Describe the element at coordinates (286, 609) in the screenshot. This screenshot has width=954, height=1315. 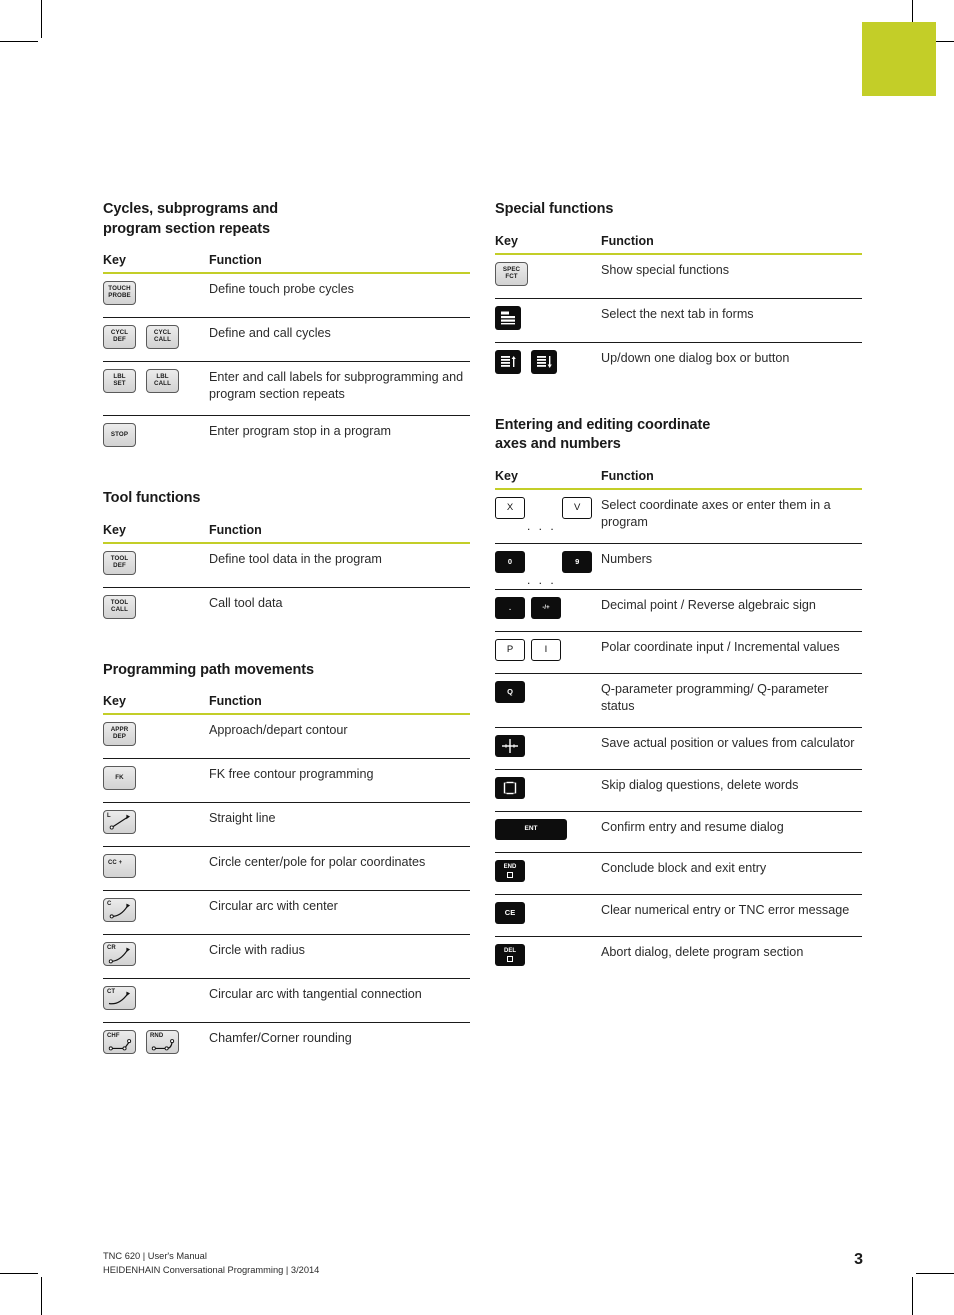
I see `table-row: TOOL CALL Call tool data` at that location.